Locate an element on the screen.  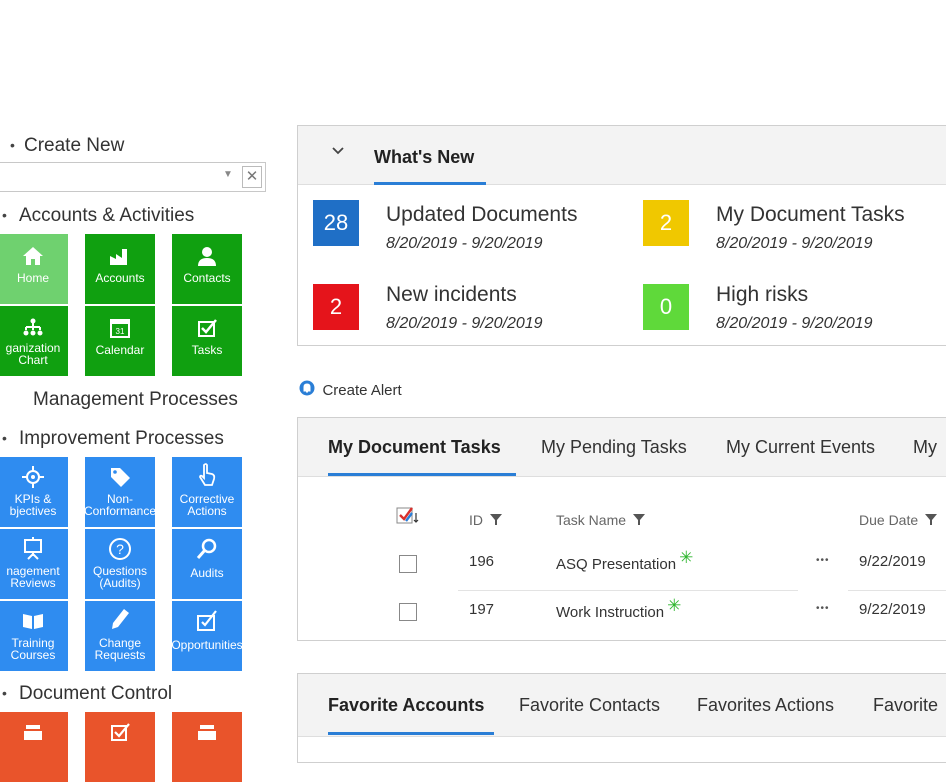
tab-my-current-events: My Current Events is located at coordinates (800, 447).